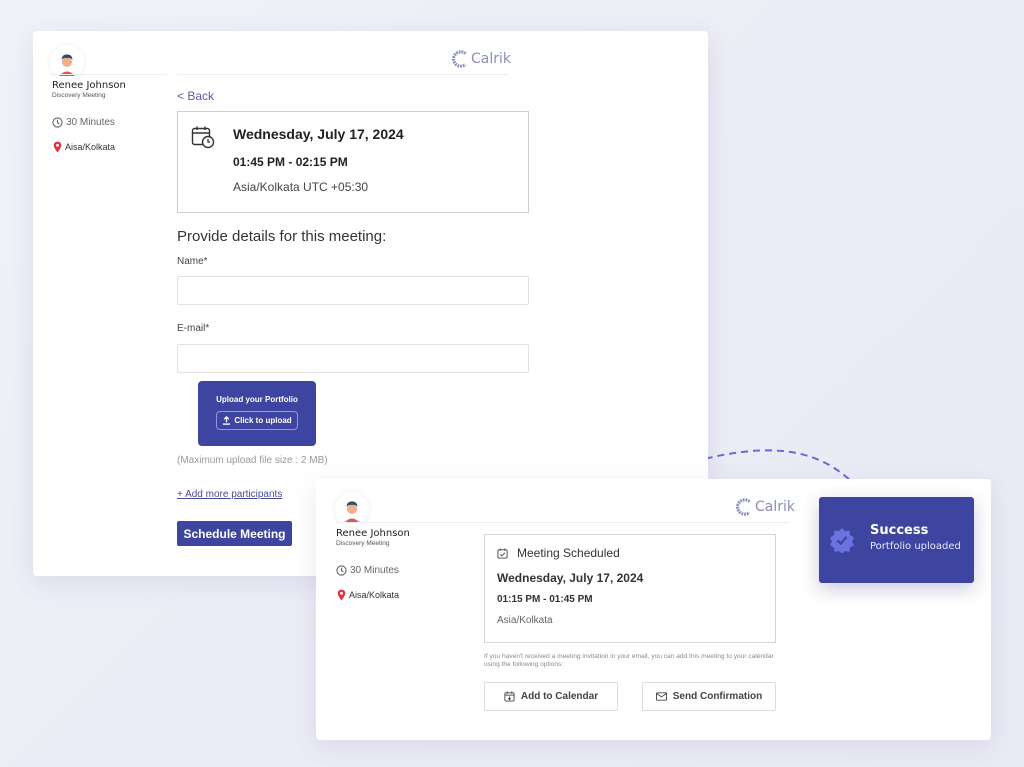 The image size is (1024, 767). I want to click on schedule-meeting-button: Schedule Meeting, so click(234, 533).